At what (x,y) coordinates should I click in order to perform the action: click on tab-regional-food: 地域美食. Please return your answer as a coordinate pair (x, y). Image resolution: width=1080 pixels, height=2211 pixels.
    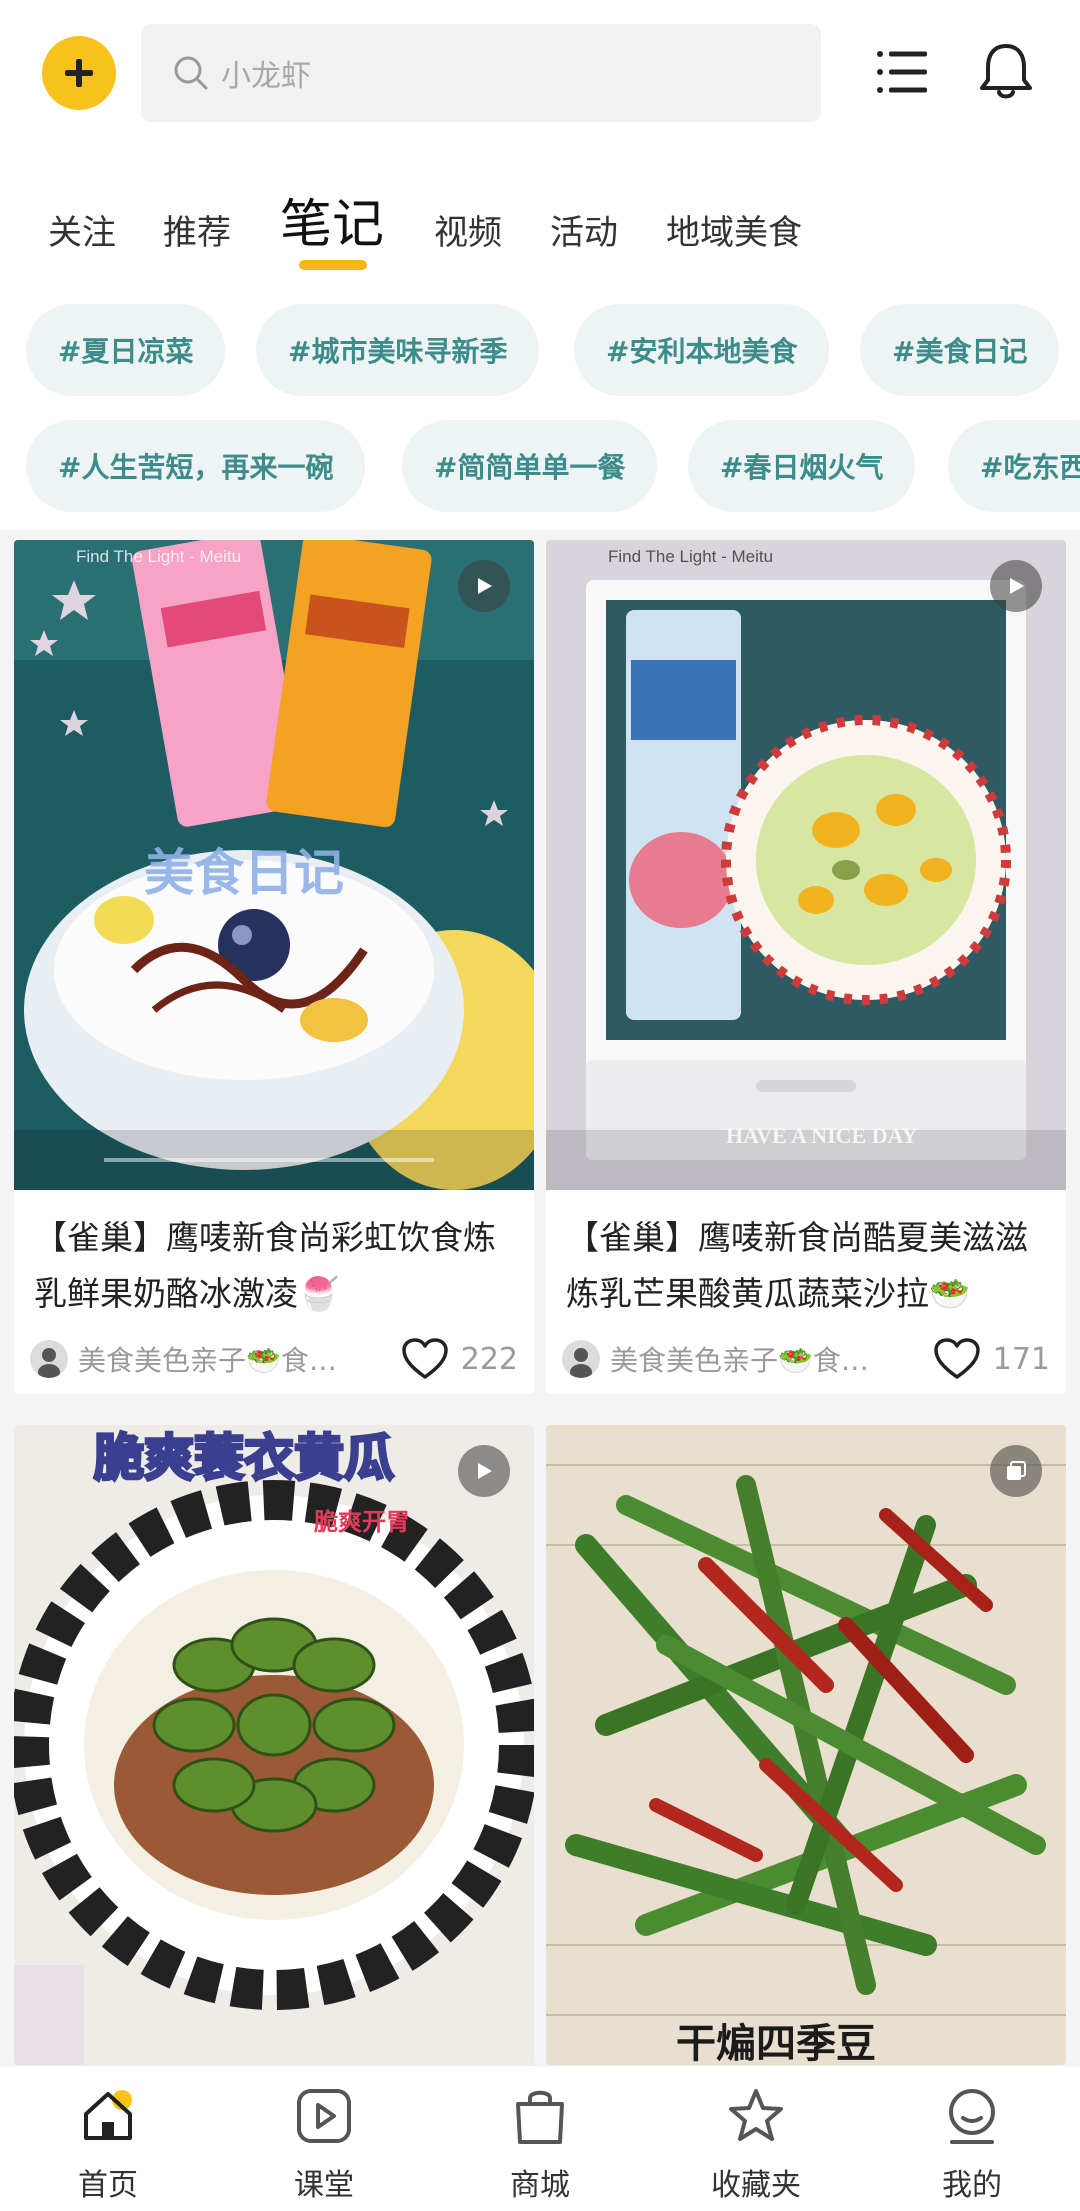
    Looking at the image, I should click on (734, 229).